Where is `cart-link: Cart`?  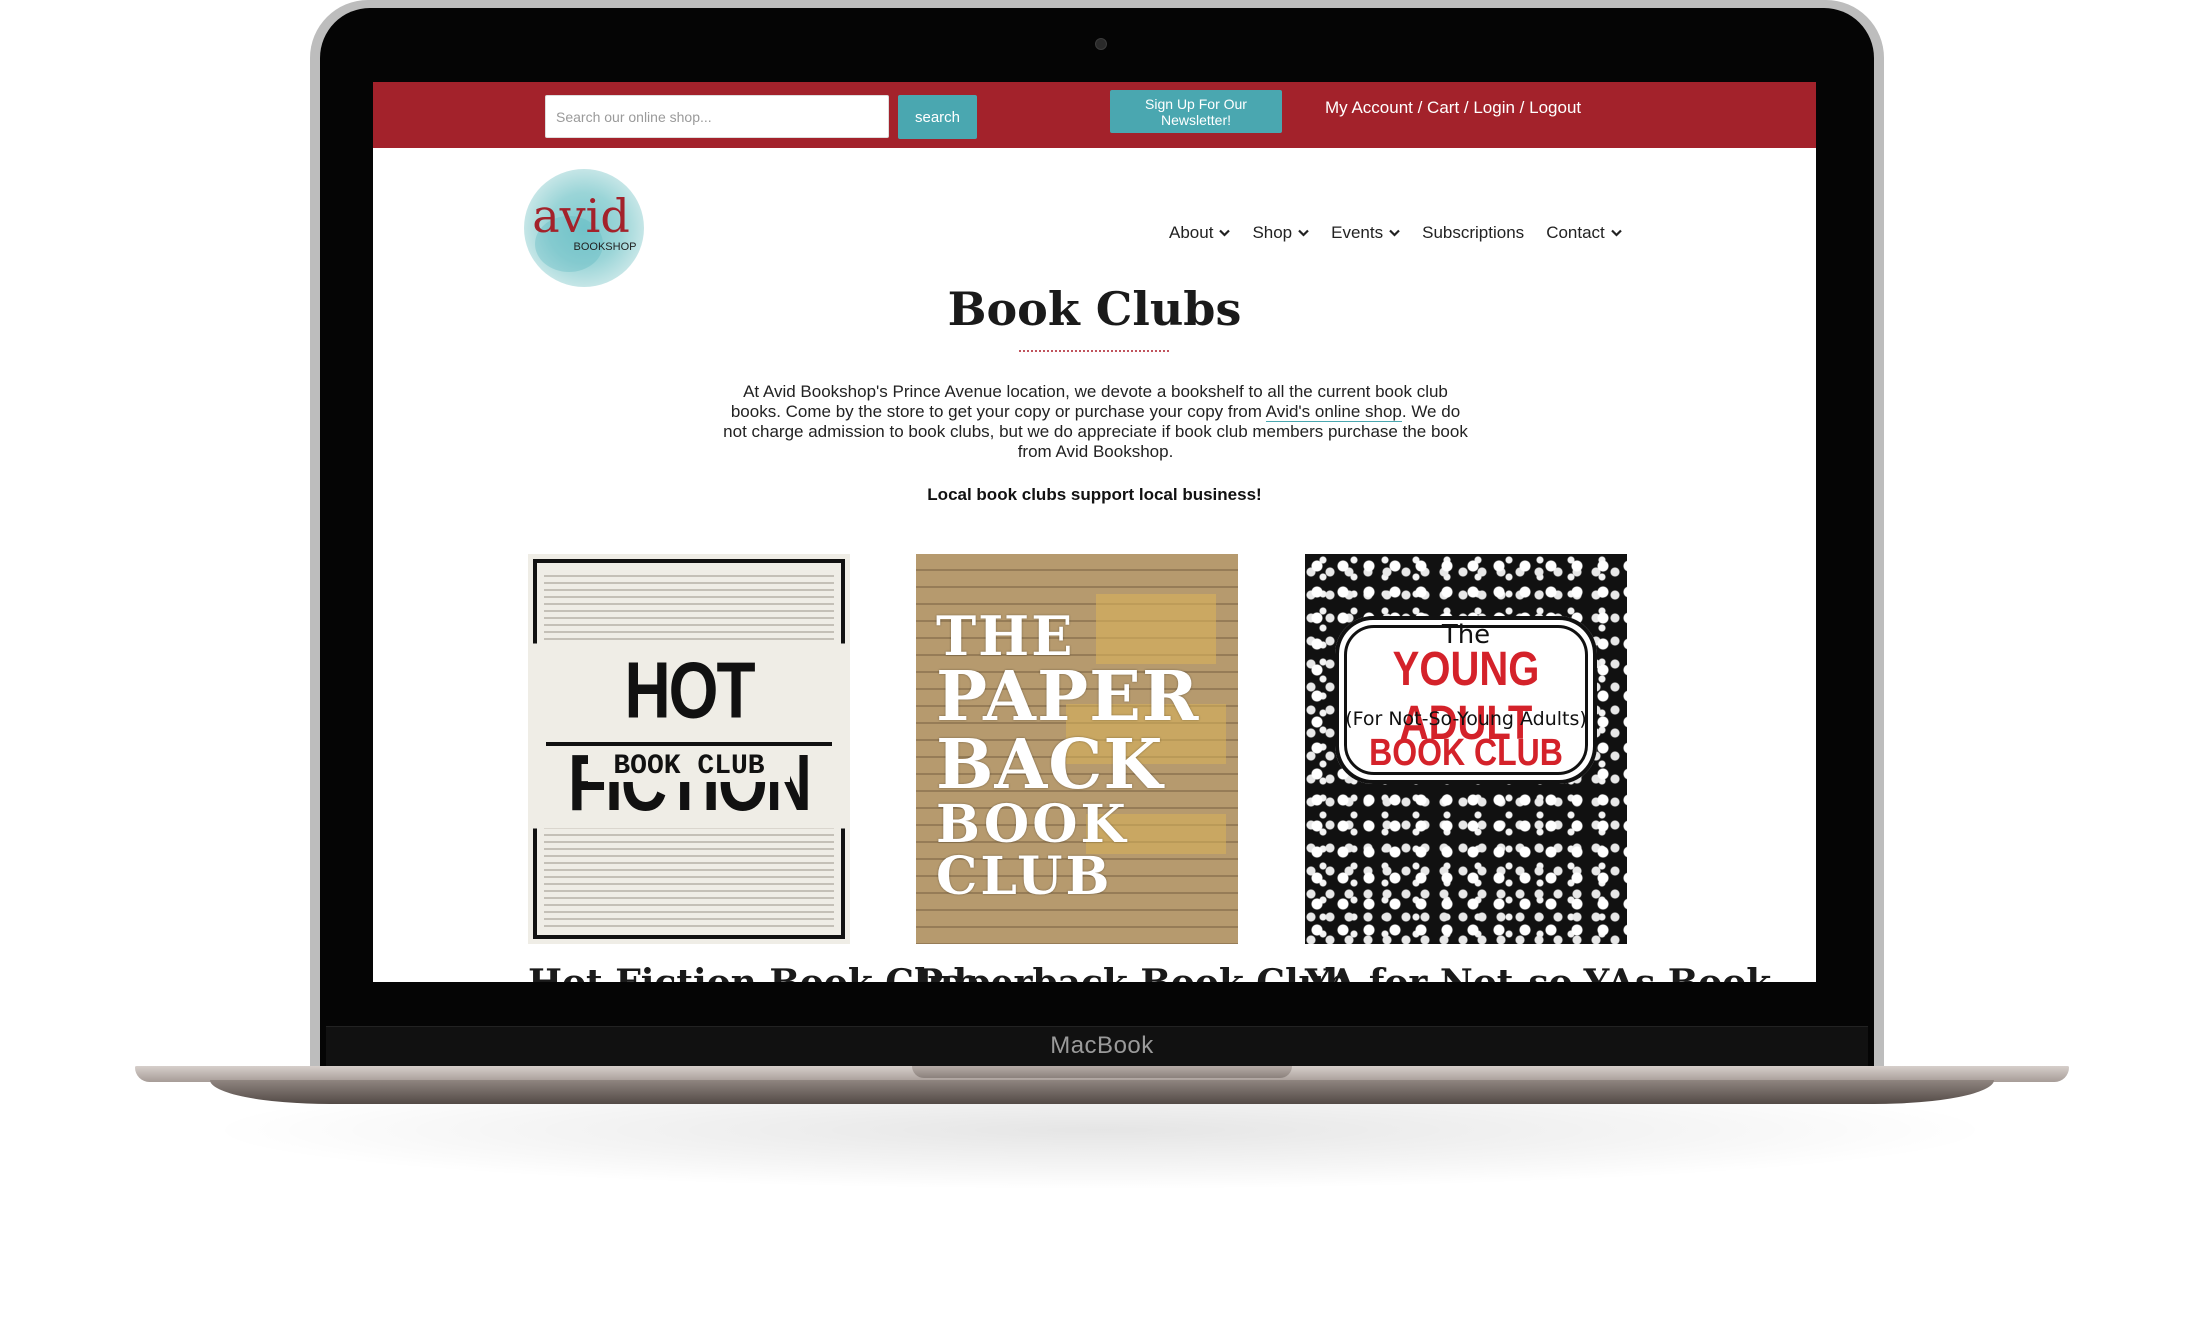
cart-link: Cart is located at coordinates (1443, 107).